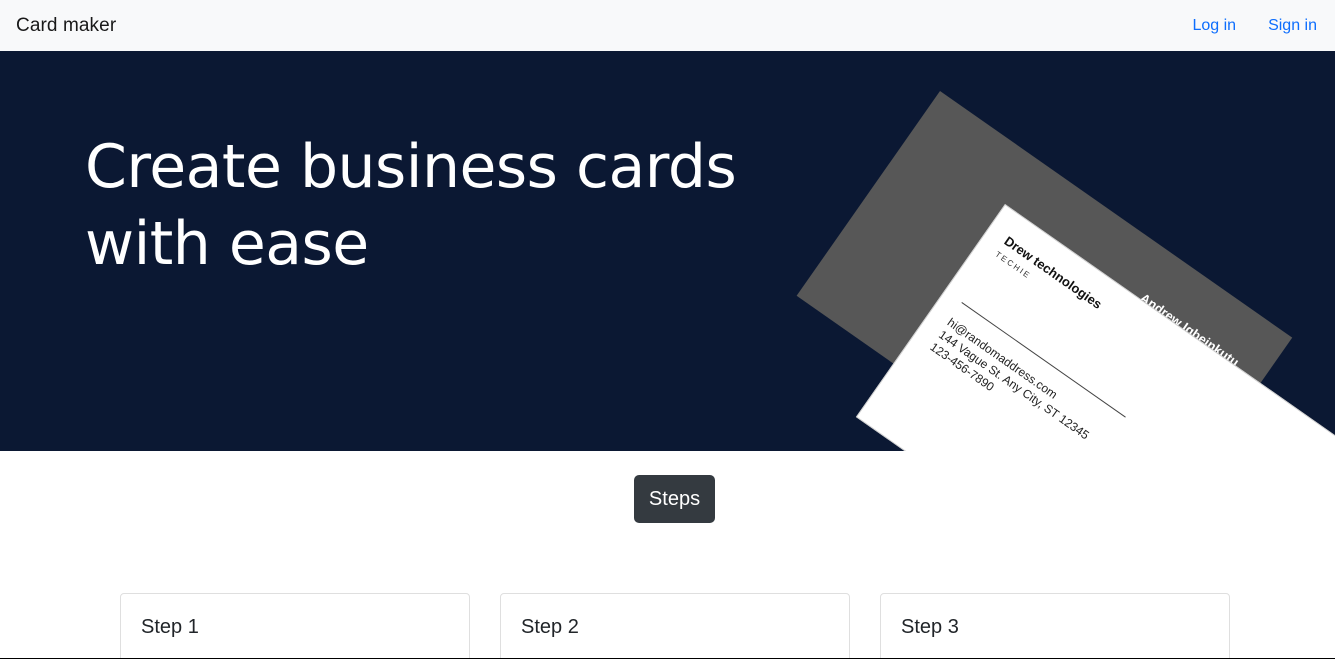 The image size is (1335, 659). What do you see at coordinates (435, 206) in the screenshot?
I see `hero-title: Create business cards with ease` at bounding box center [435, 206].